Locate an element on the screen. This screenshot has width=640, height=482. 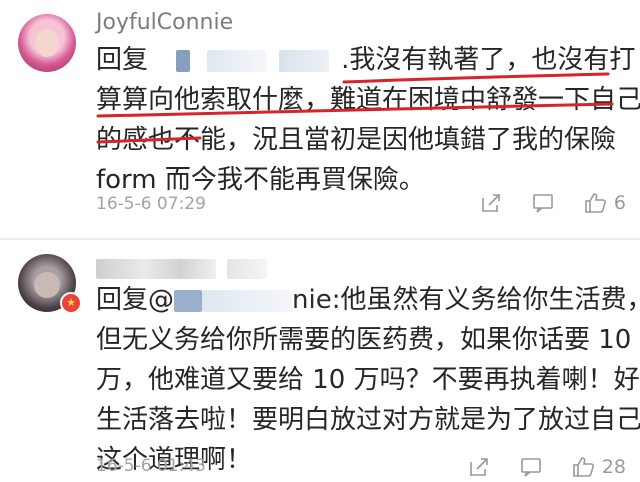
comment-line-1: :他虽然有义务给你生活费， is located at coordinates (485, 300).